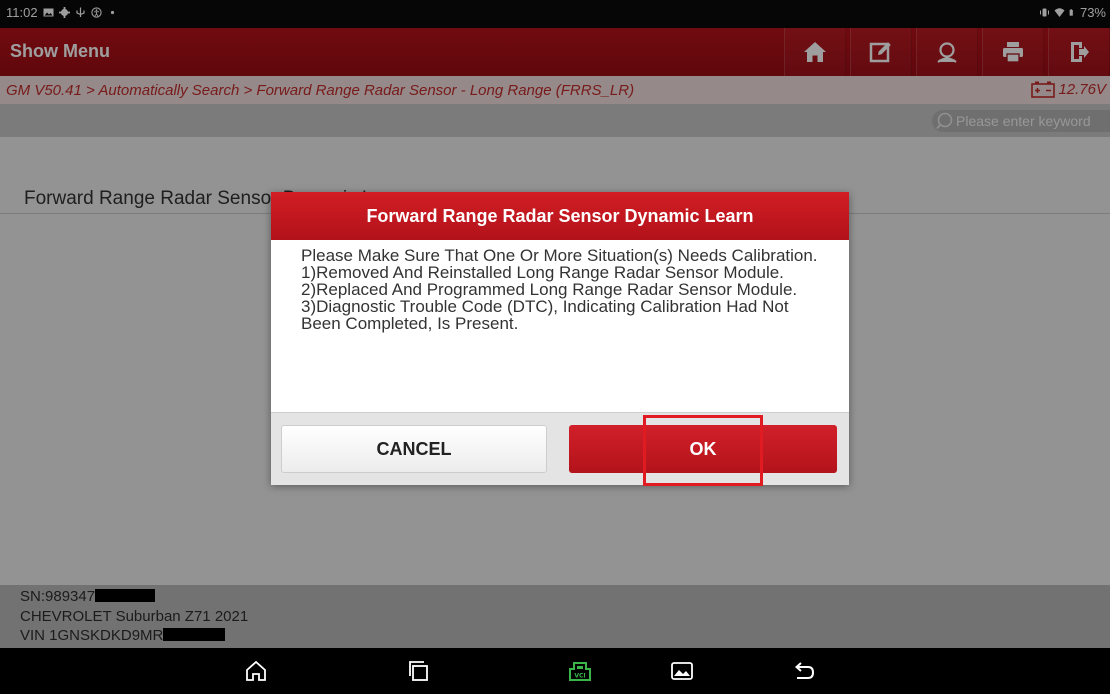 The width and height of the screenshot is (1110, 694). I want to click on system-navigation-bar: VCI, so click(555, 671).